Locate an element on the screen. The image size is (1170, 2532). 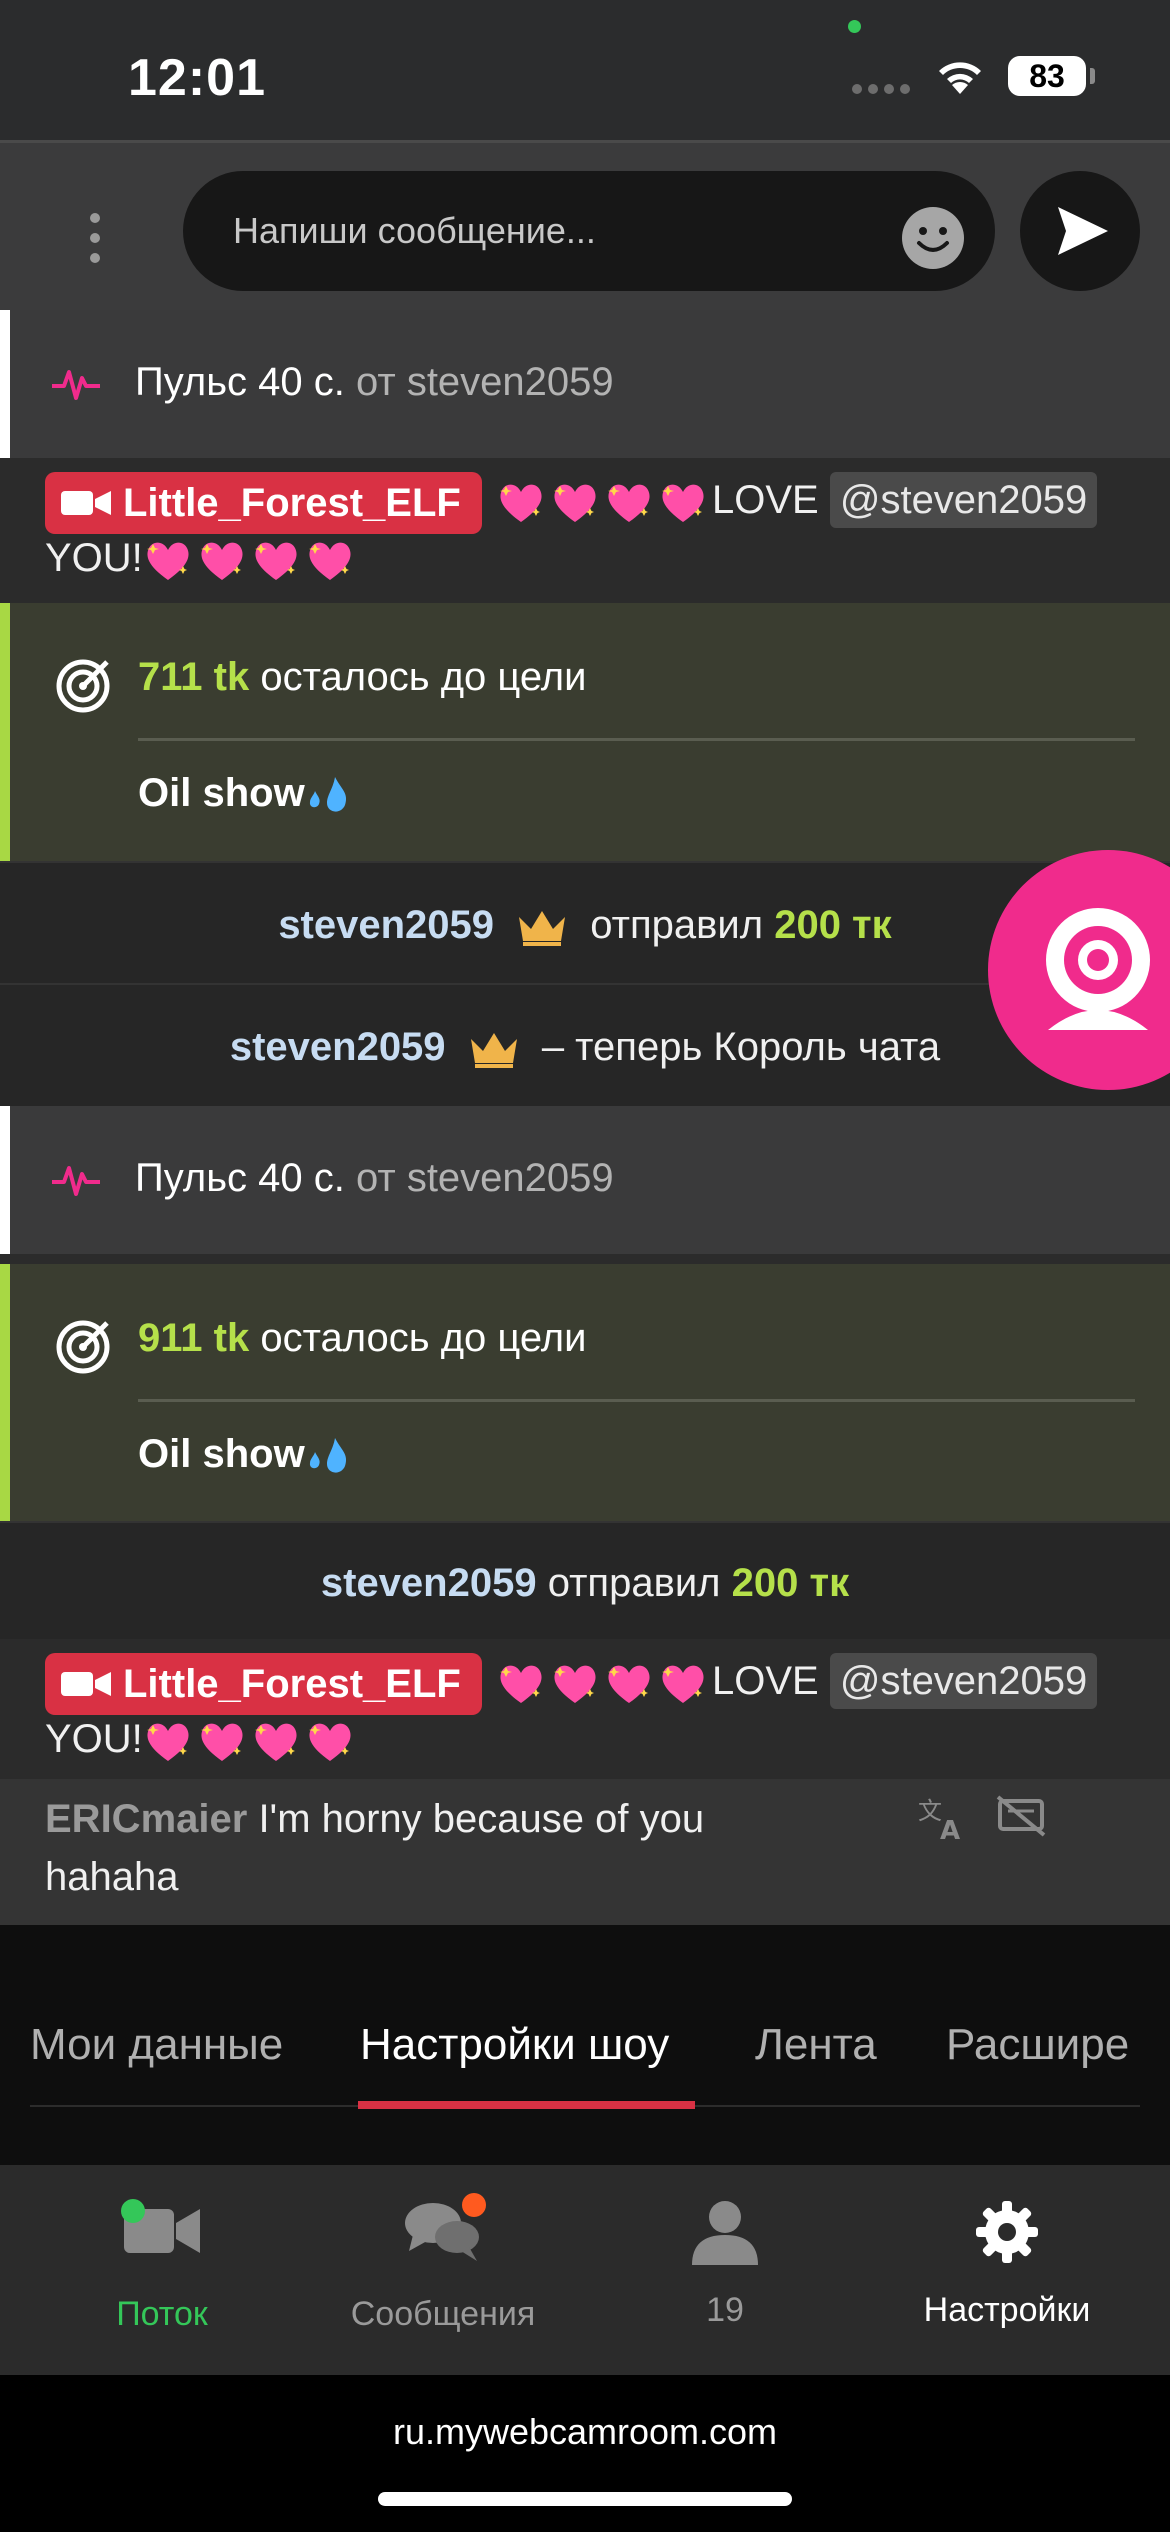
battery-nub is located at coordinates (1092, 76).